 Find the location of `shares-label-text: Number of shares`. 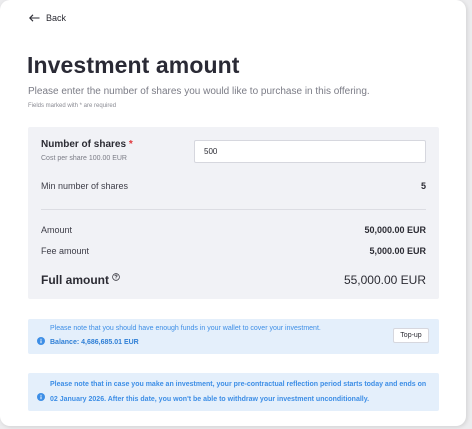

shares-label-text: Number of shares is located at coordinates (84, 144).